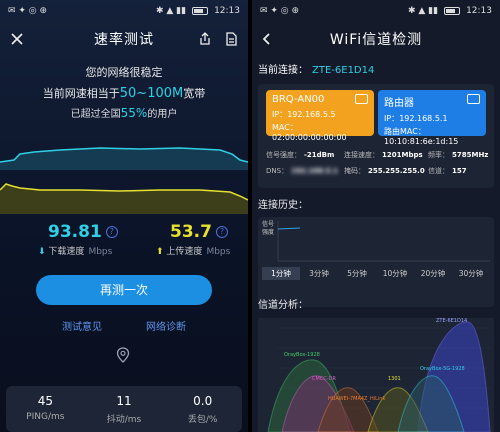  I want to click on network-label-oraybox: OrayBox-1928, so click(302, 355).